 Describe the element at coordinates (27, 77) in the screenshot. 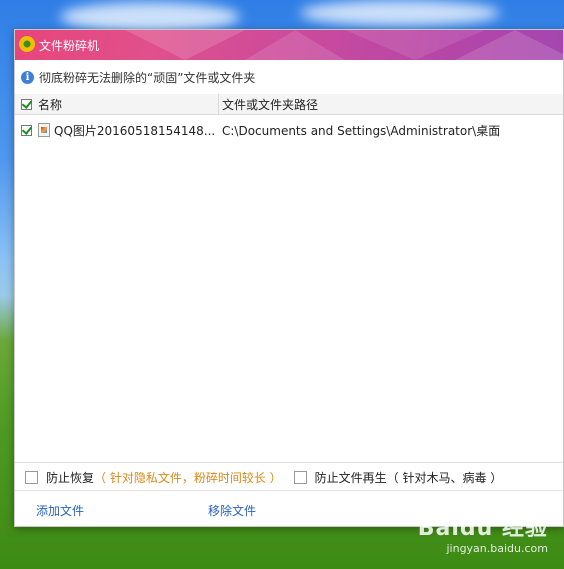

I see `info-icon: i` at that location.